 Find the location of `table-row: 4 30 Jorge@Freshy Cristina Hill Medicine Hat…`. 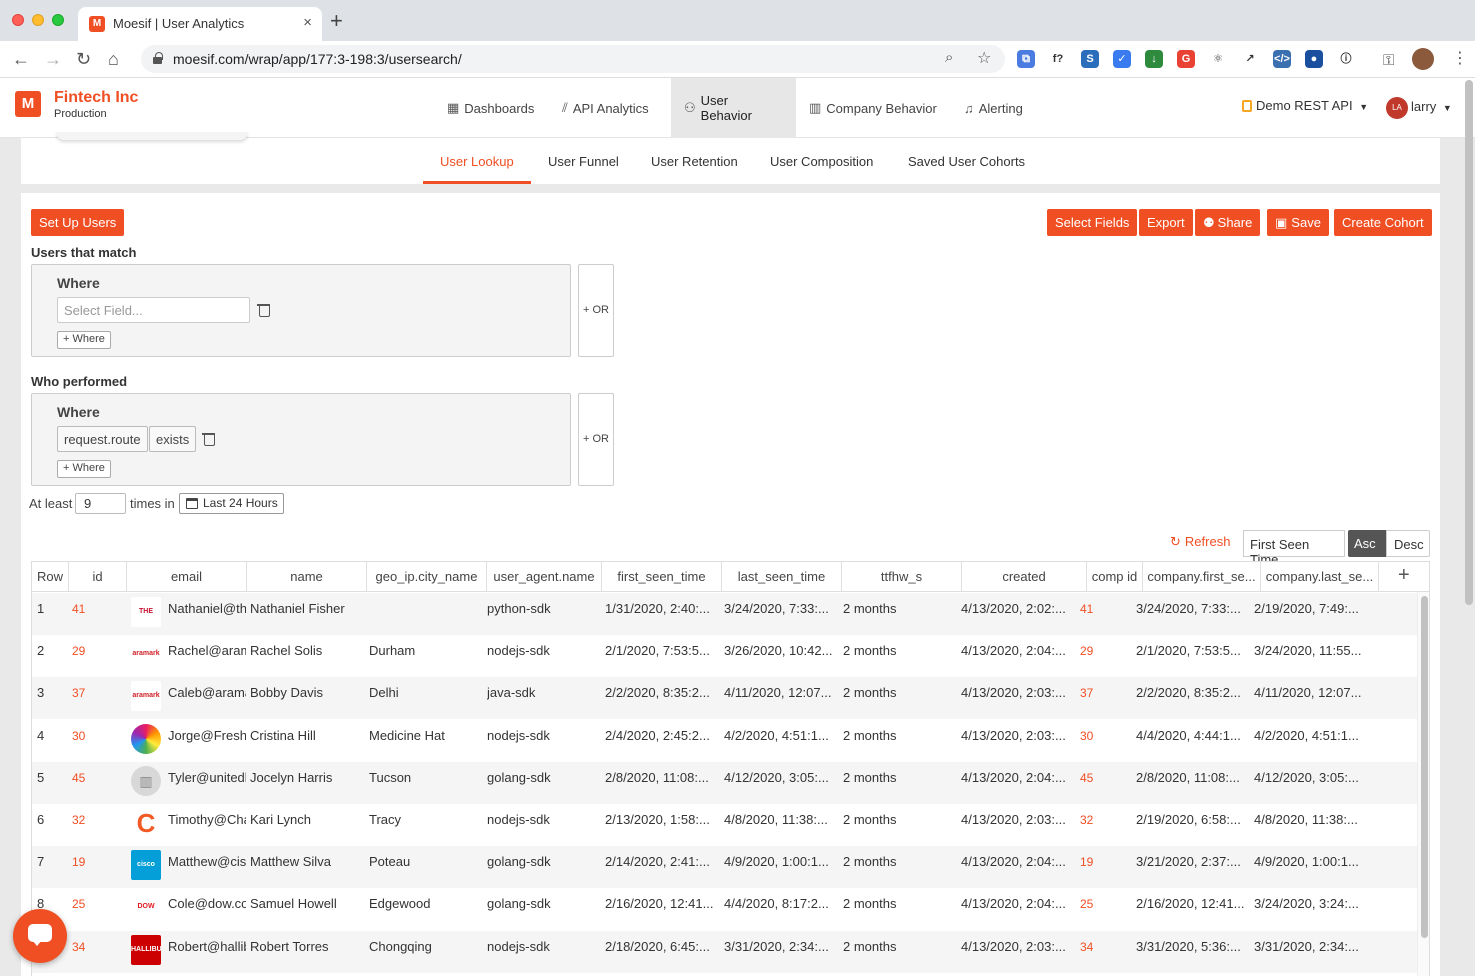

table-row: 4 30 Jorge@Freshy Cristina Hill Medicine Hat… is located at coordinates (724, 741).